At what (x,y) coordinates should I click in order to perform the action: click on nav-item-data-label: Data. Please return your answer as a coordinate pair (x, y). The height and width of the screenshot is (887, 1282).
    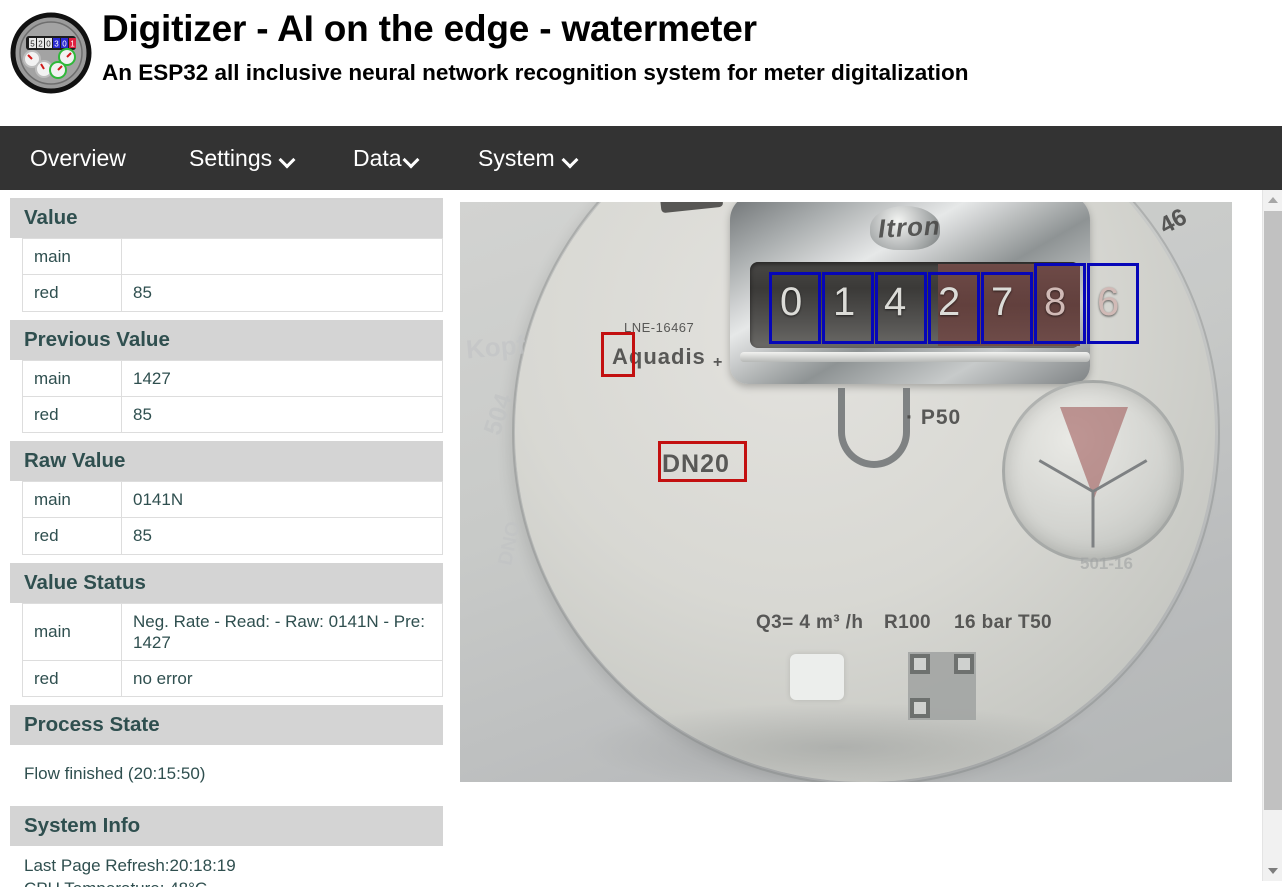
    Looking at the image, I should click on (377, 157).